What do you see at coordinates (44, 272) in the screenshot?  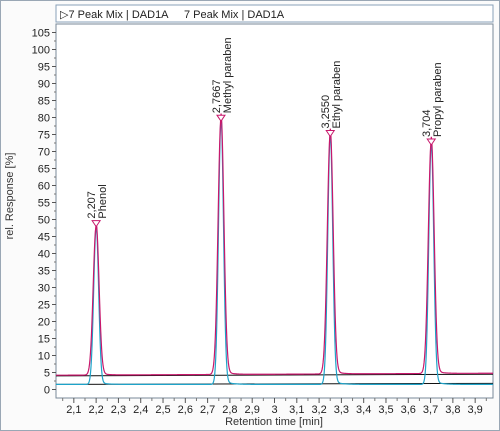 I see `y-tick-label: 35` at bounding box center [44, 272].